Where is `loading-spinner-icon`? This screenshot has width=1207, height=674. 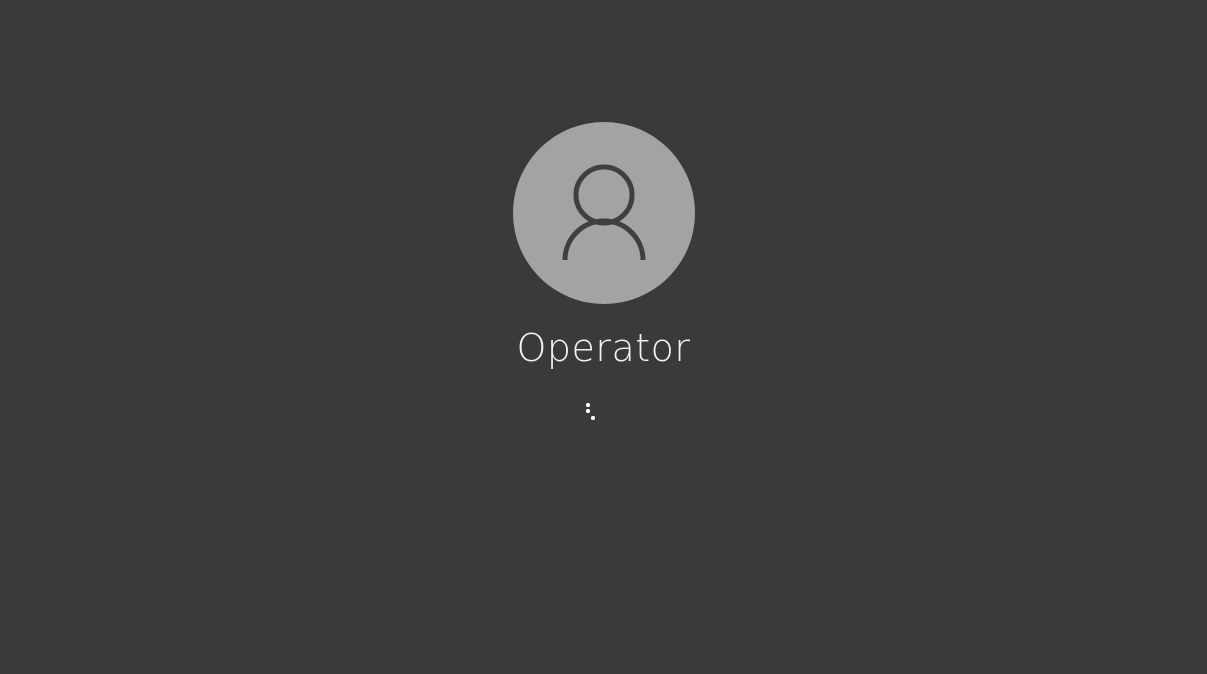
loading-spinner-icon is located at coordinates (592, 412).